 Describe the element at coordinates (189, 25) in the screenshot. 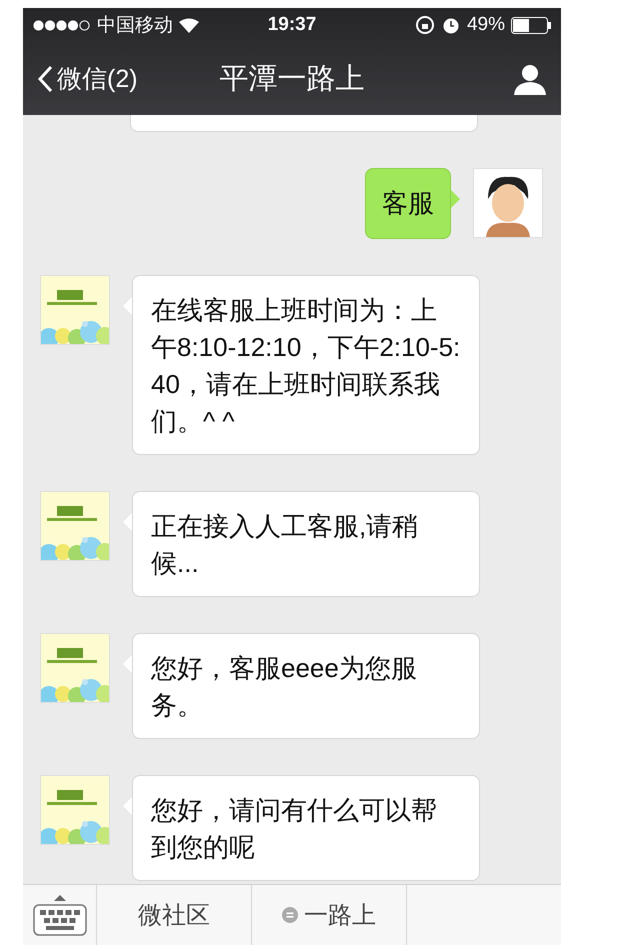

I see `wifi-icon` at that location.